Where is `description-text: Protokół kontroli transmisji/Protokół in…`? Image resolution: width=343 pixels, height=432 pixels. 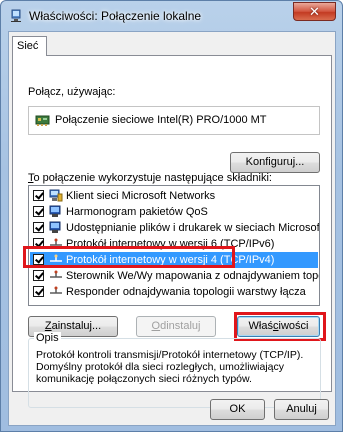
description-text: Protokół kontroli transmisji/Protokół in… is located at coordinates (170, 367).